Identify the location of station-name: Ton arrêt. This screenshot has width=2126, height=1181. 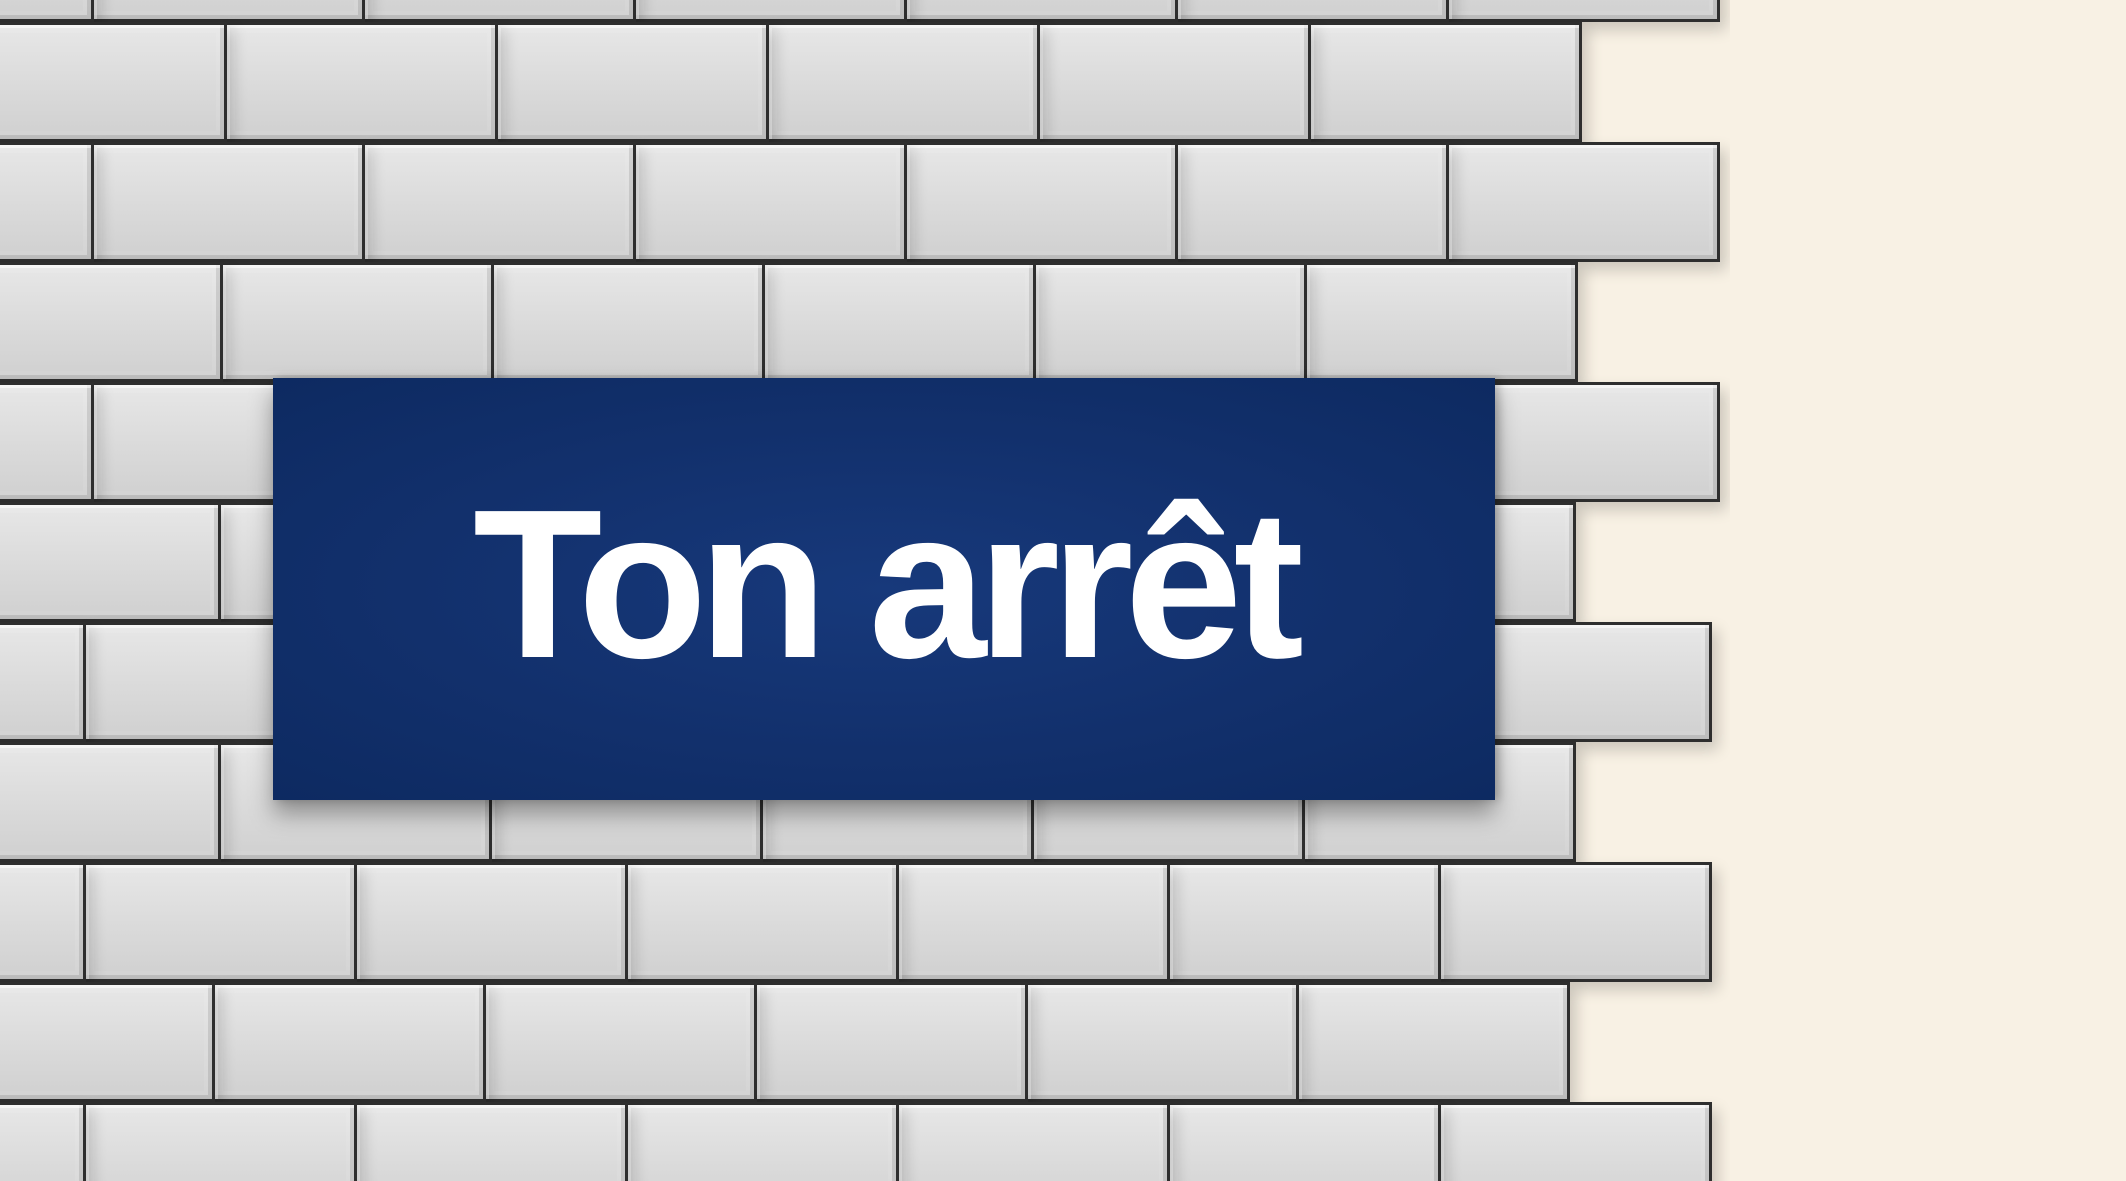
(888, 583).